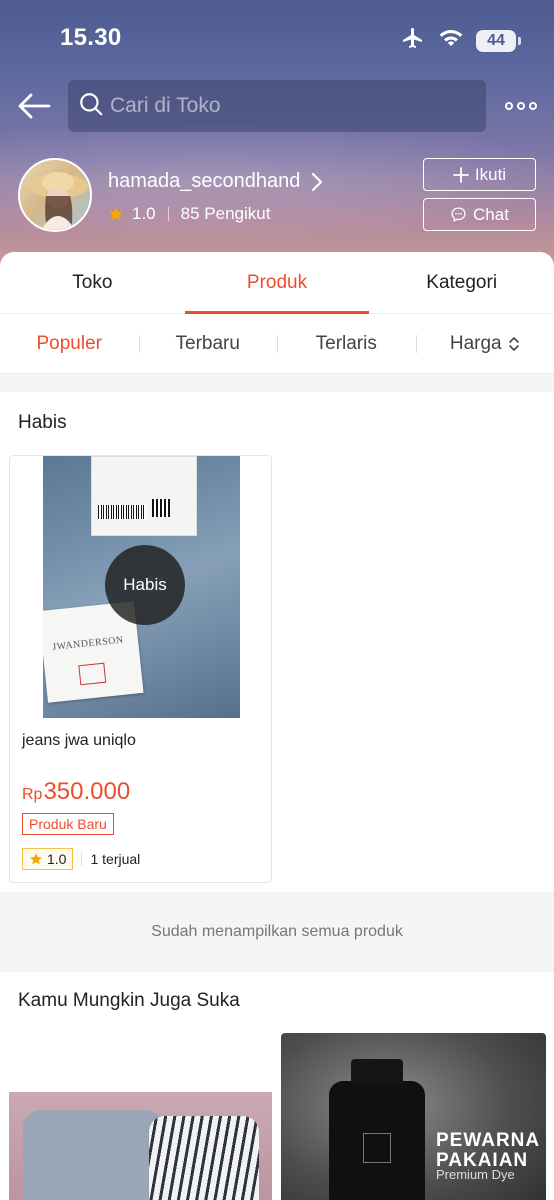  Describe the element at coordinates (204, 1158) in the screenshot. I see `striped-shirt-image` at that location.